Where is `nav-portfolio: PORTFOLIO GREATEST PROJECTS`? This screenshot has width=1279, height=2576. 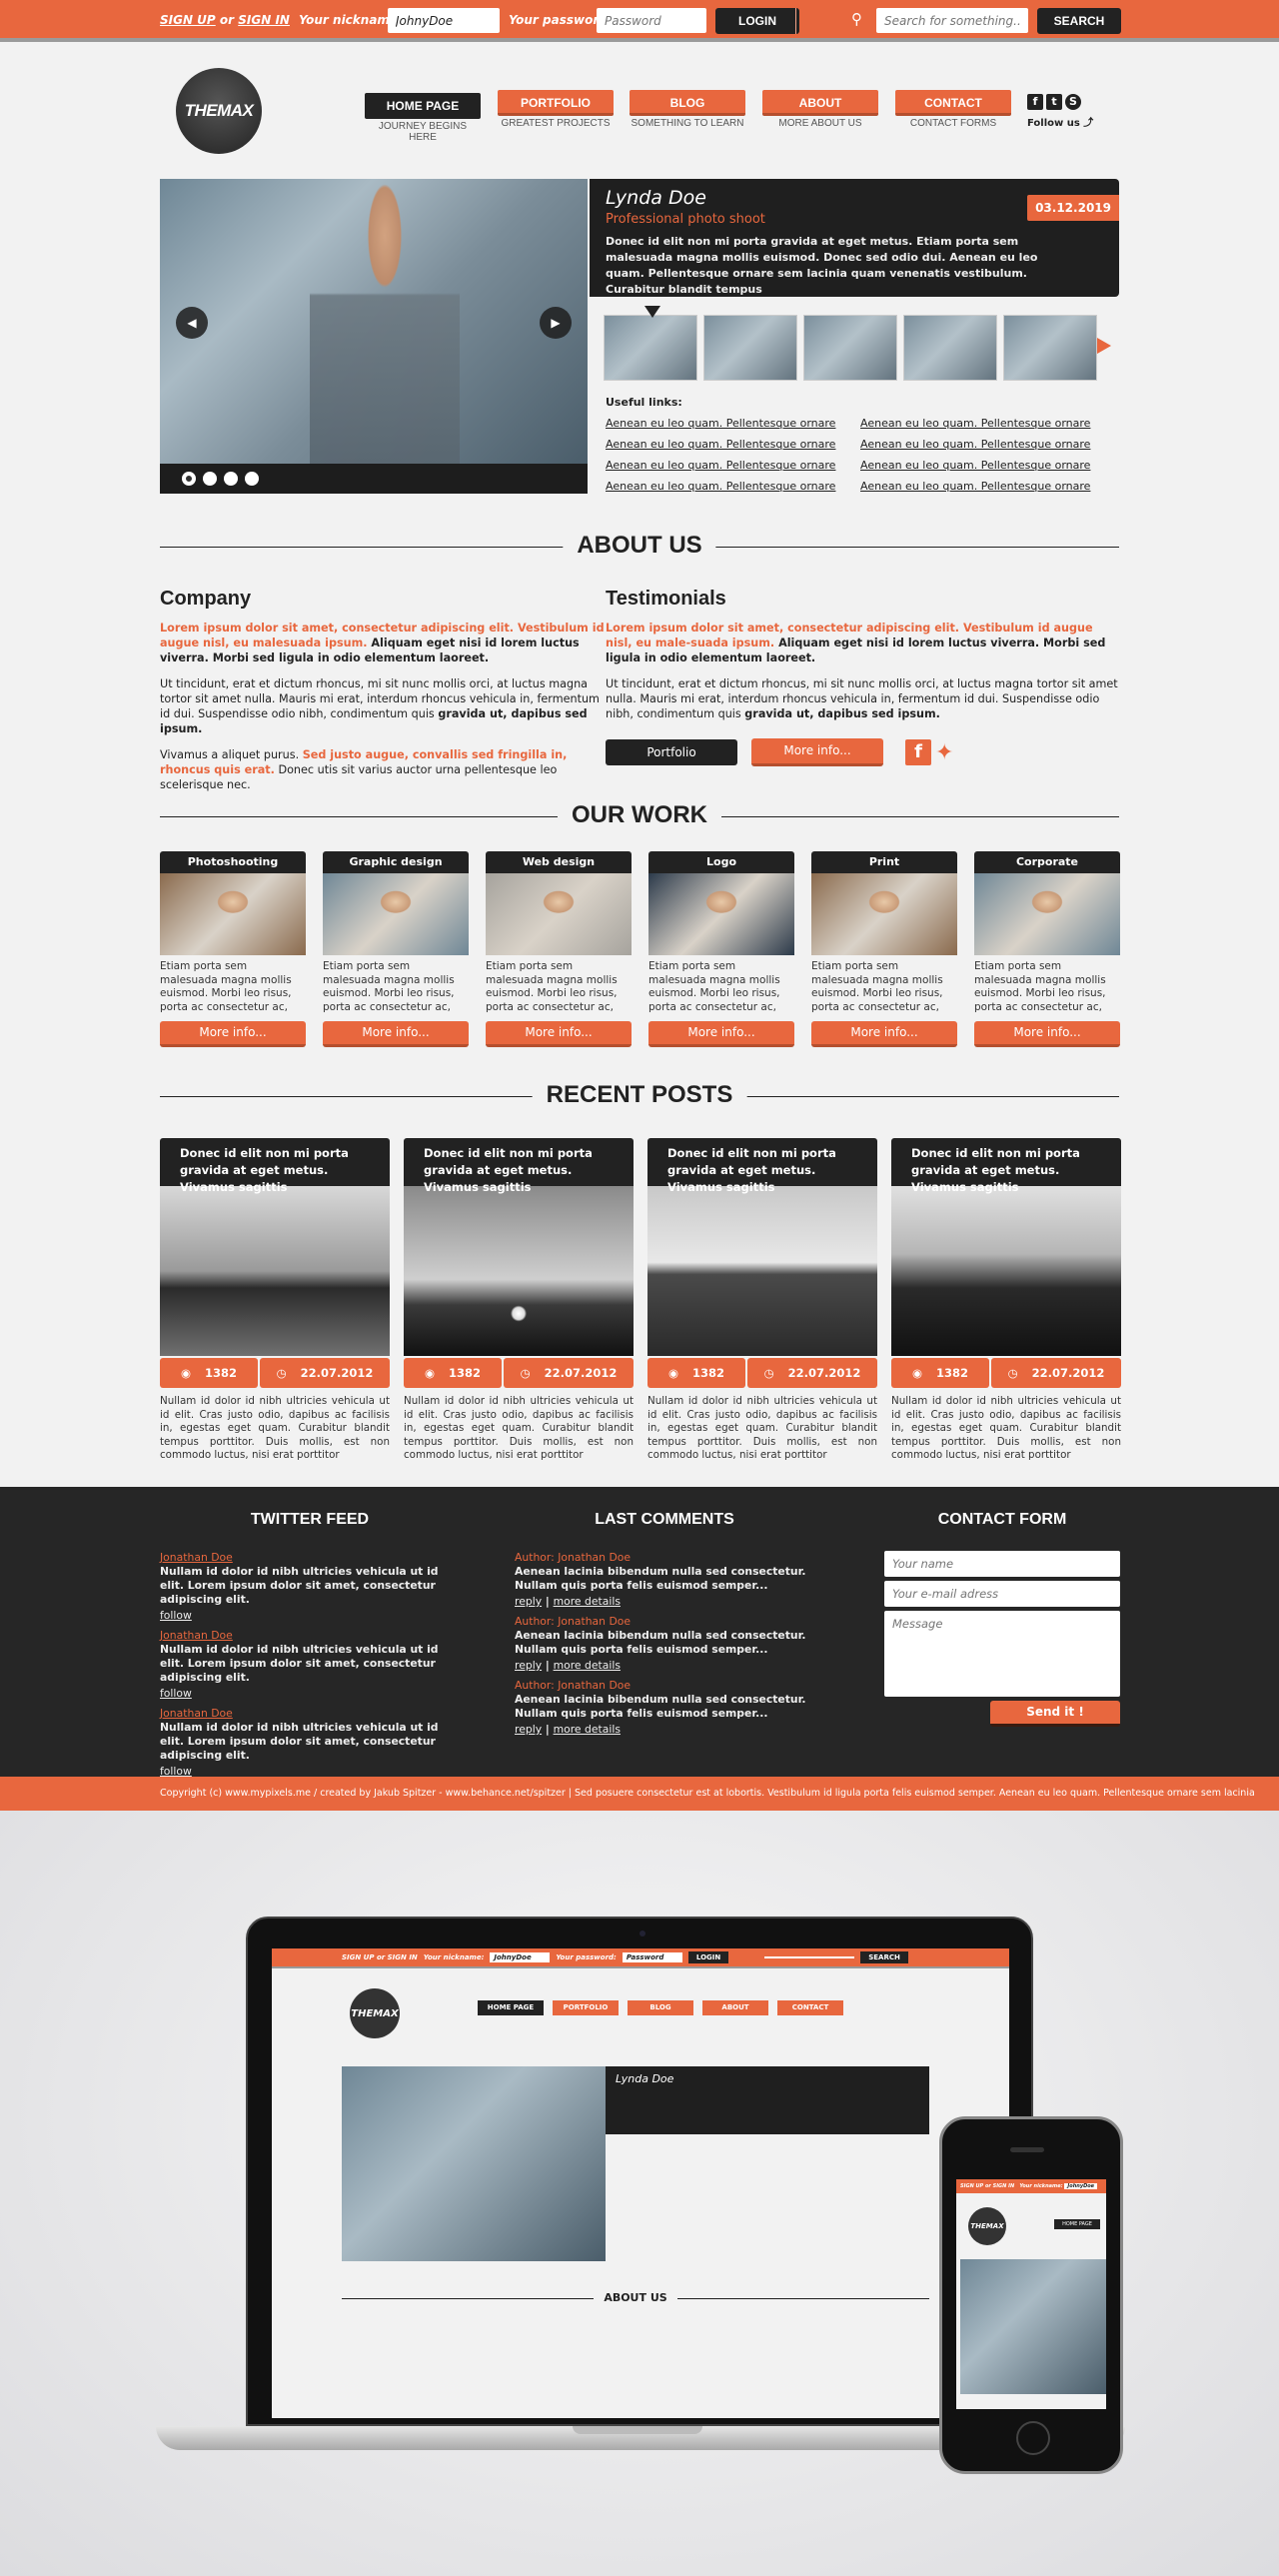
nav-portfolio: PORTFOLIO GREATEST PROJECTS is located at coordinates (556, 109).